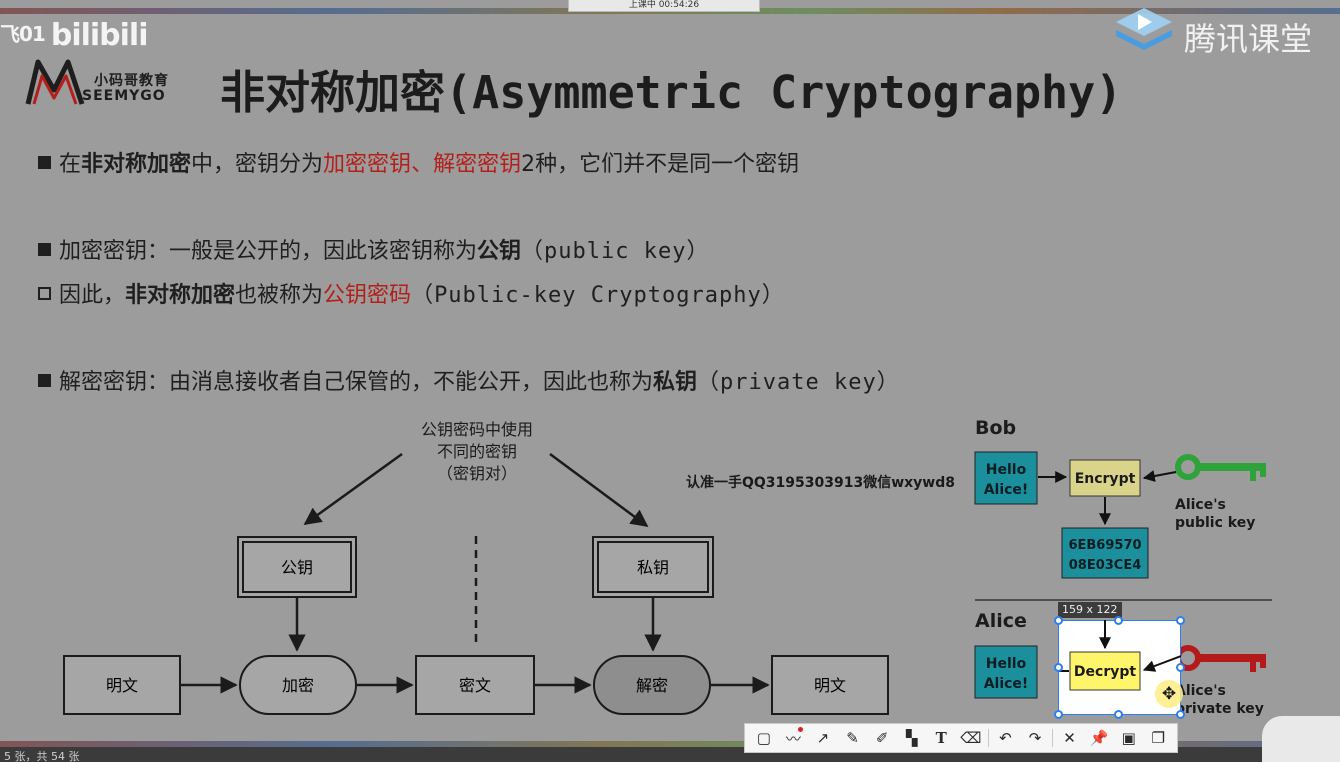 This screenshot has width=1340, height=762. Describe the element at coordinates (599, 490) in the screenshot. I see `note-to-private-arrow` at that location.